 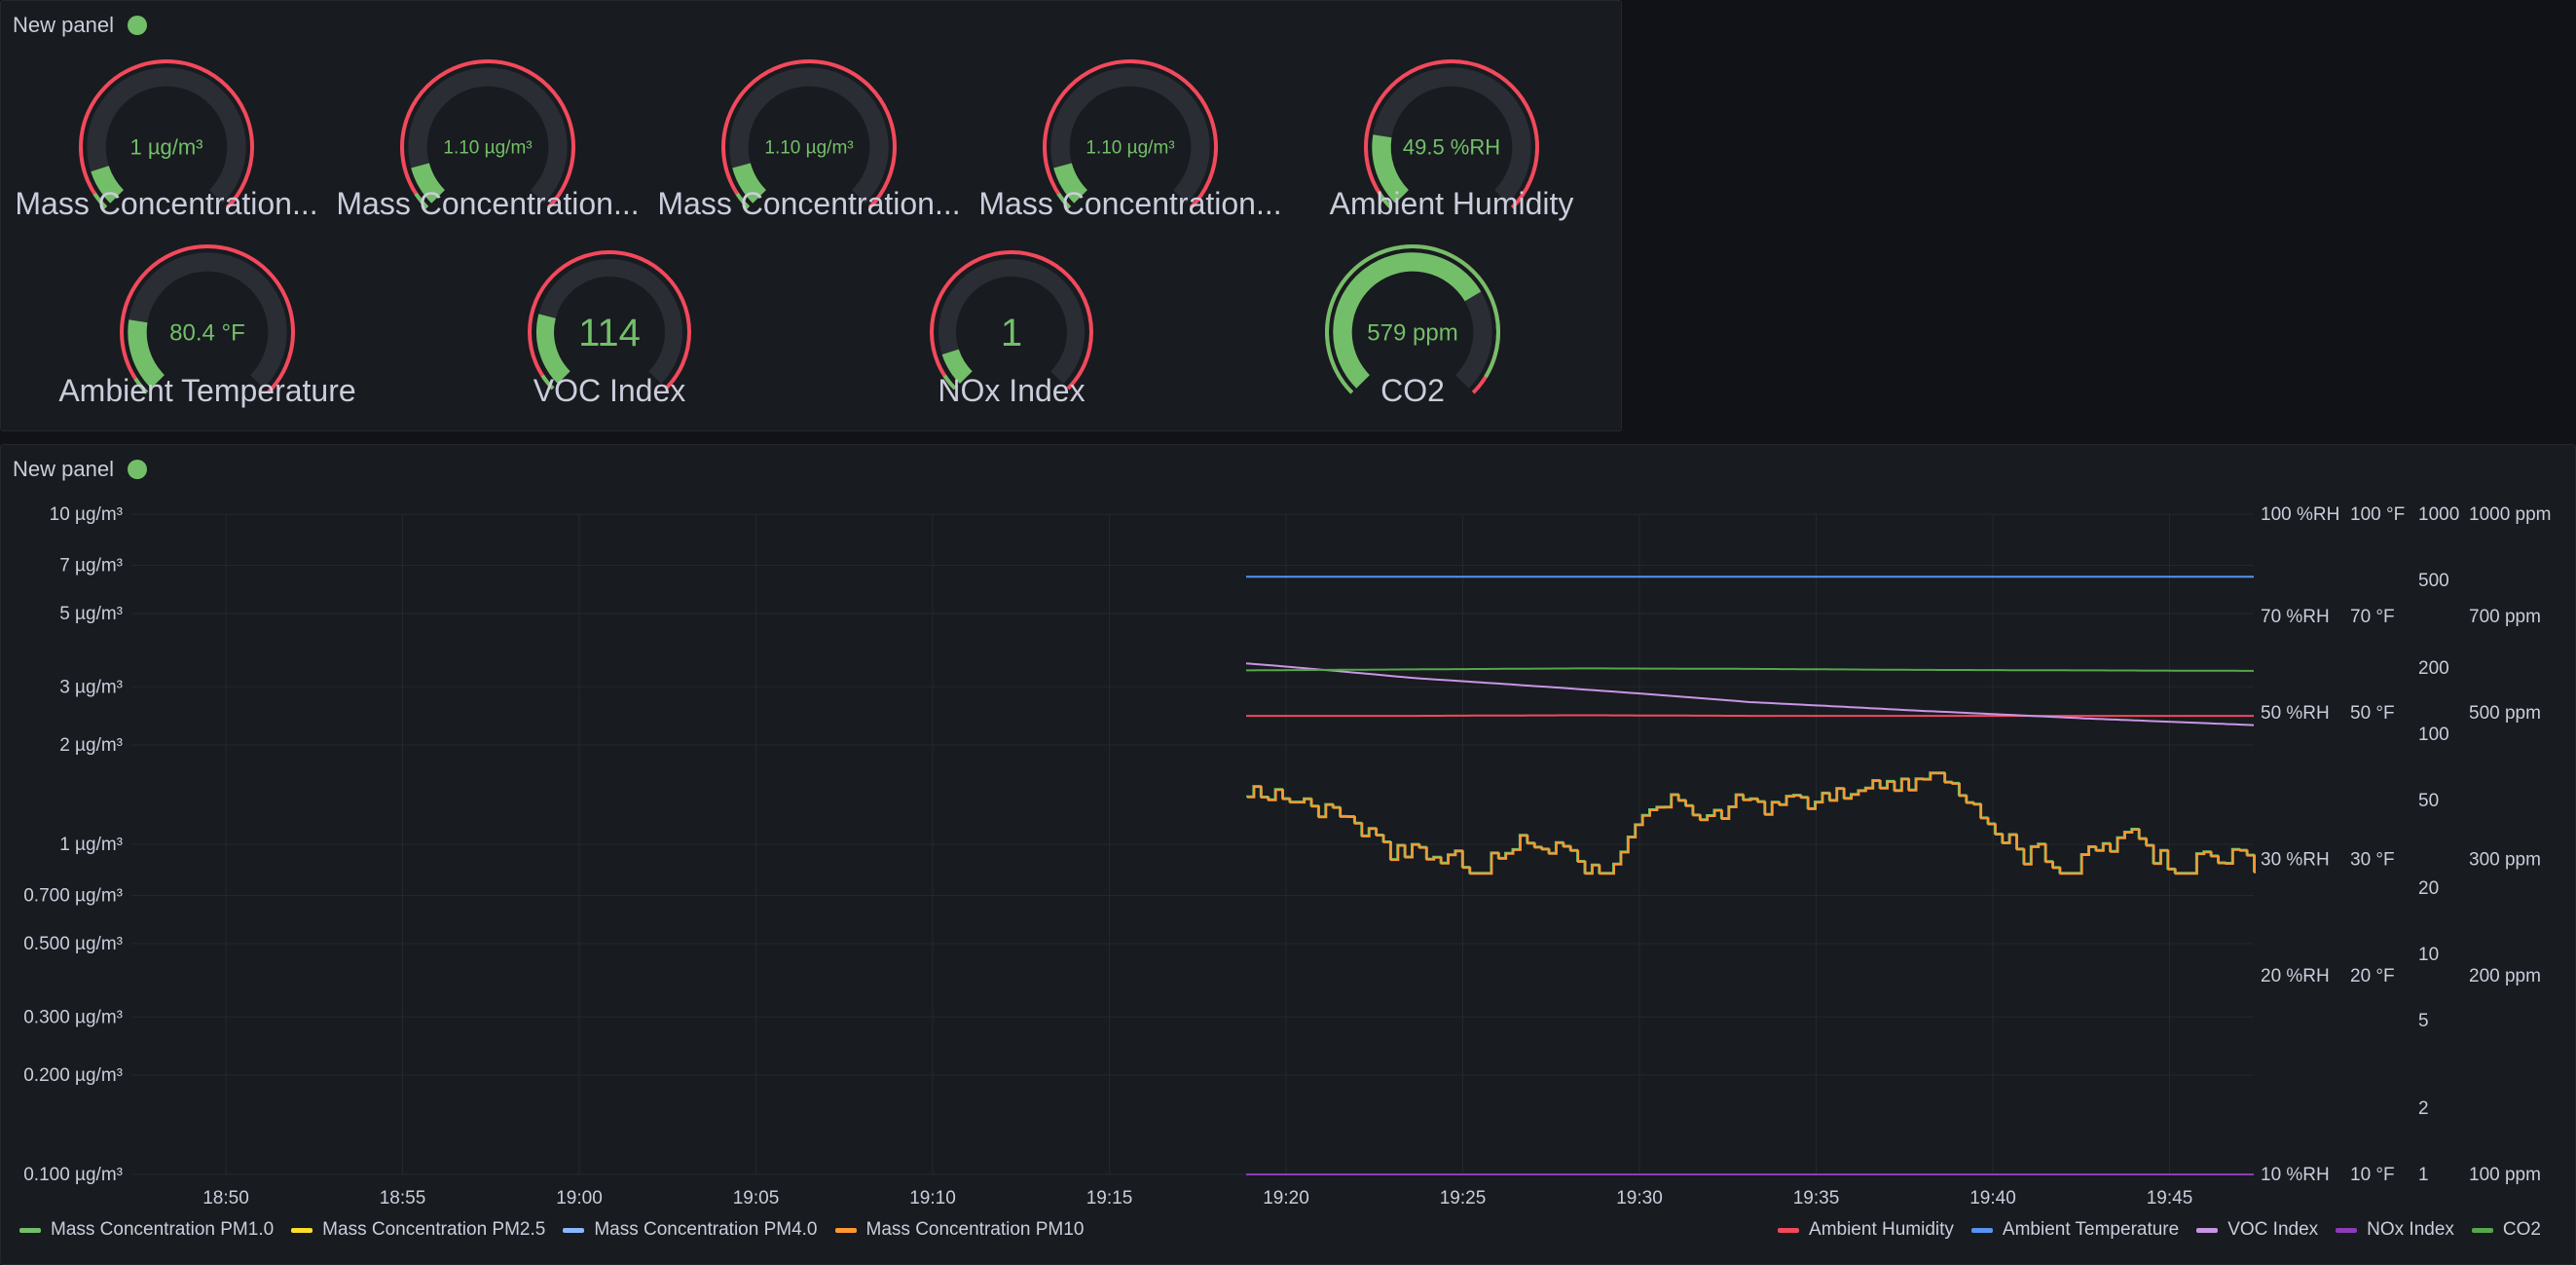 What do you see at coordinates (2423, 1108) in the screenshot?
I see `y-right-tick-label: 2` at bounding box center [2423, 1108].